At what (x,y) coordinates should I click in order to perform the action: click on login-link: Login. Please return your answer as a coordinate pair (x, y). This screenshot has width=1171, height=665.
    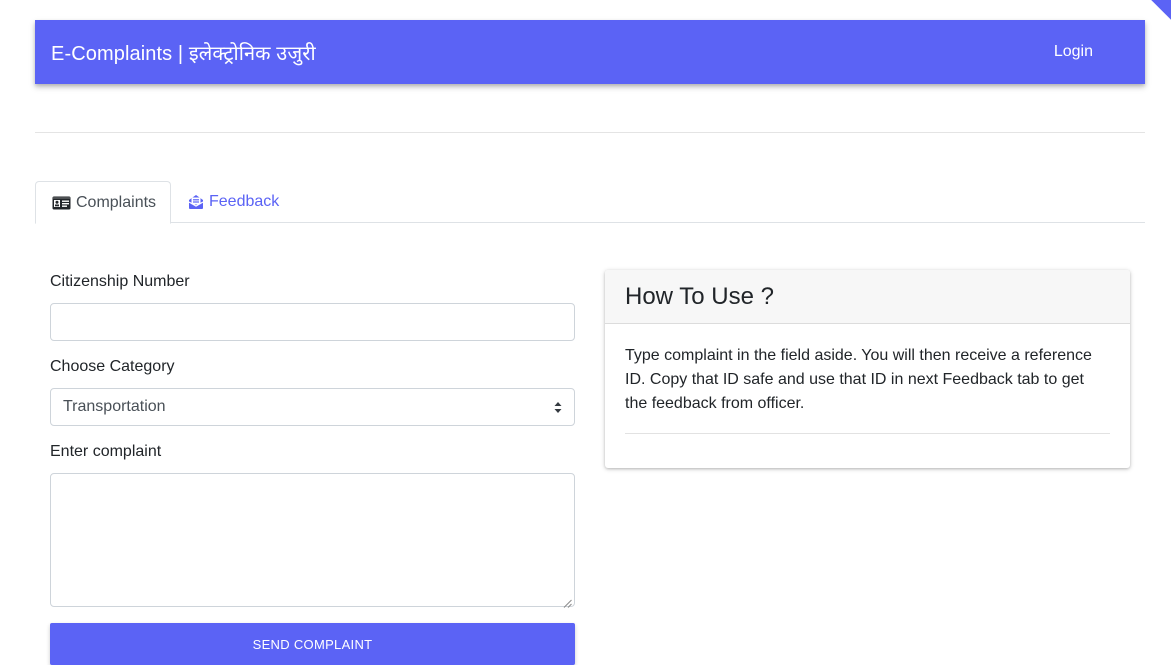
    Looking at the image, I should click on (1073, 52).